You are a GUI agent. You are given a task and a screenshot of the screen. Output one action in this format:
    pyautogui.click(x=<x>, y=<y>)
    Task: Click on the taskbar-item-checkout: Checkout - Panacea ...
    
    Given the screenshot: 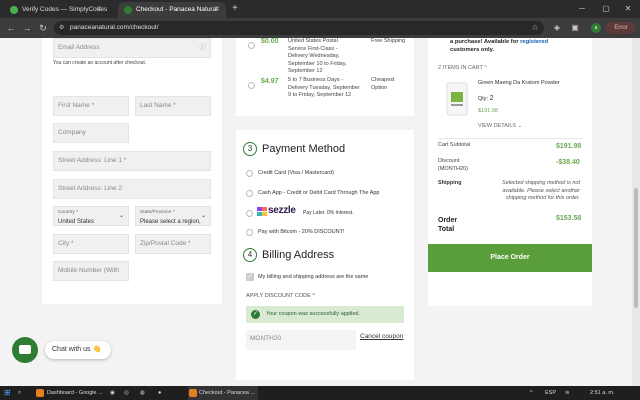 What is the action you would take?
    pyautogui.click(x=223, y=393)
    